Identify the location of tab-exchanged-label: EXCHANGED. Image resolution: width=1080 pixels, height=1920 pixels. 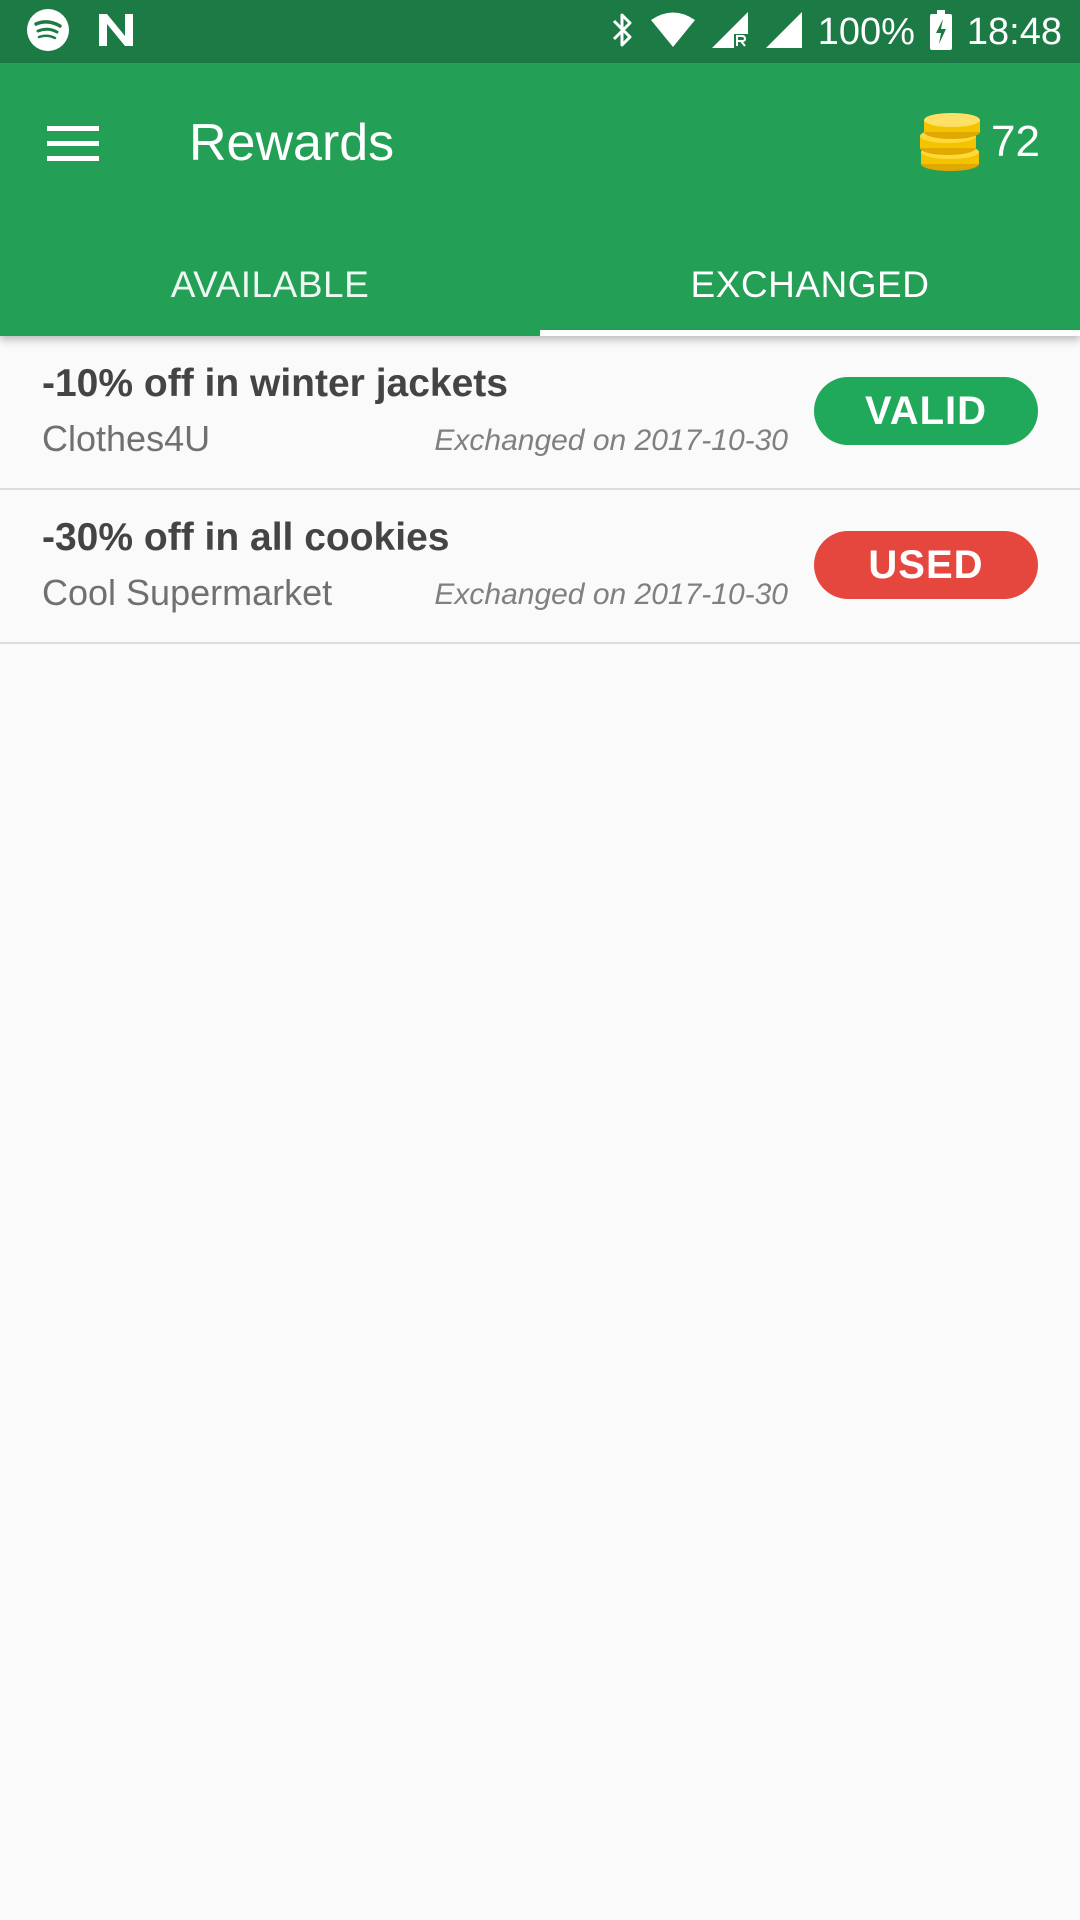
(810, 284).